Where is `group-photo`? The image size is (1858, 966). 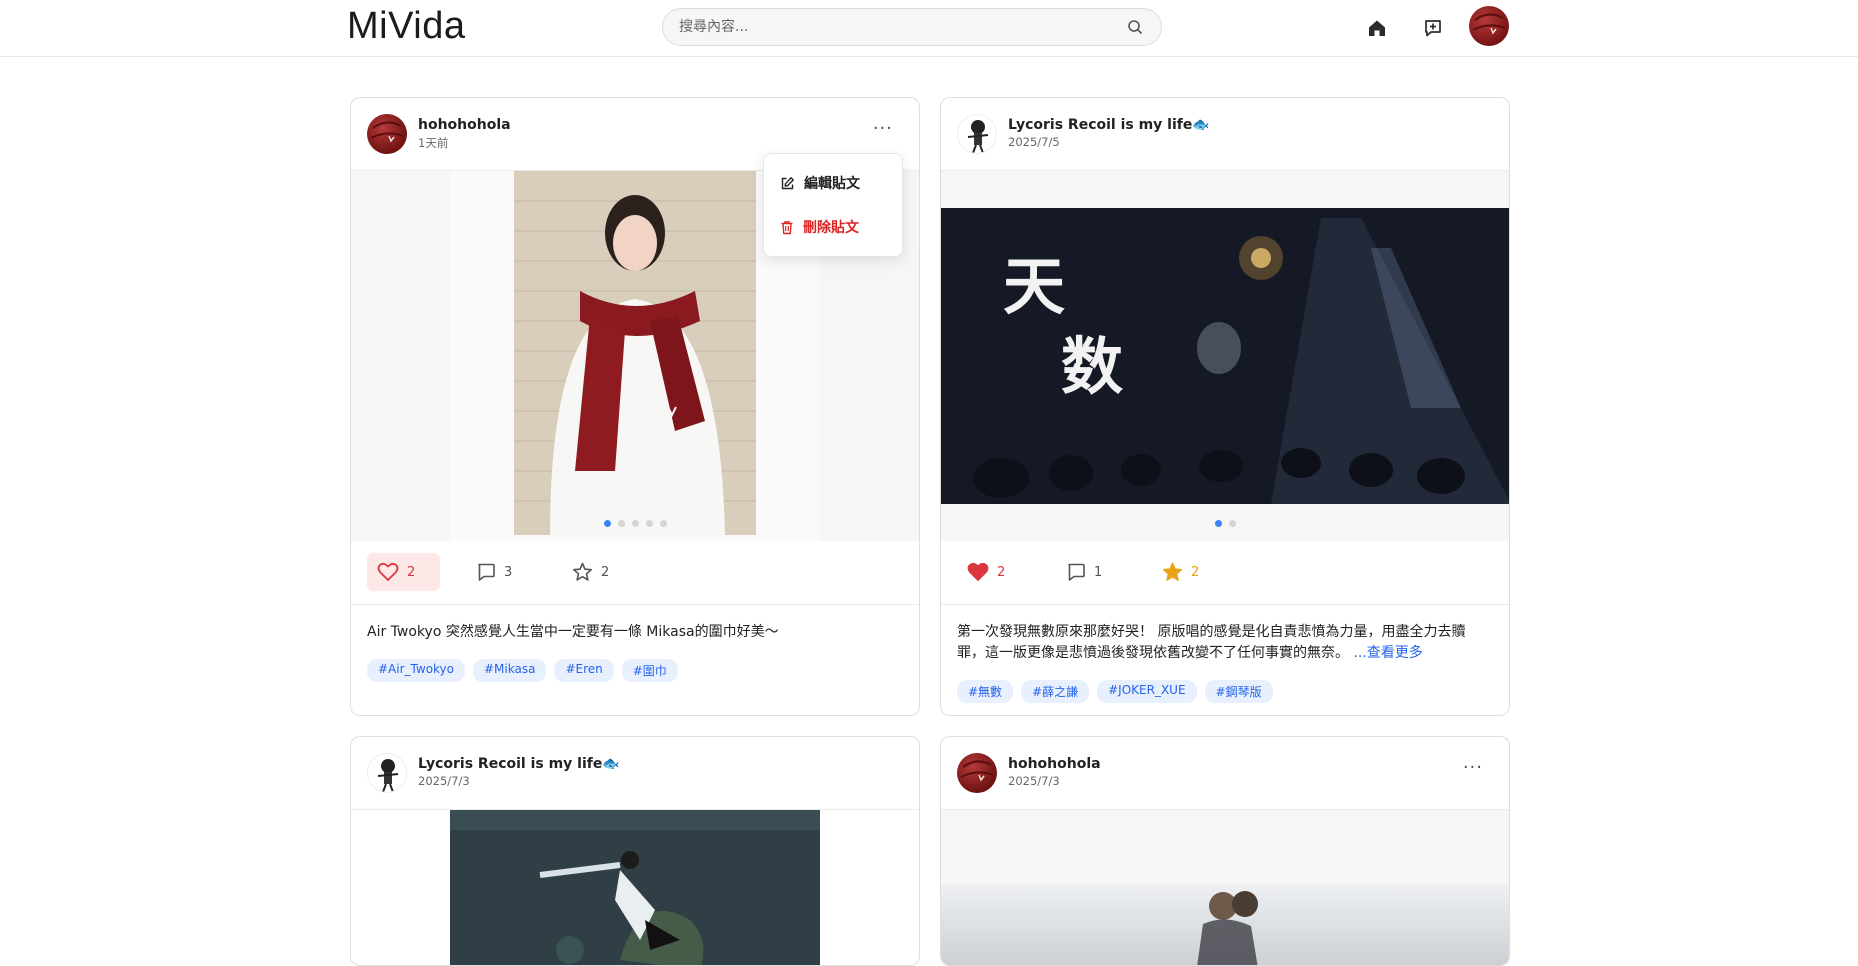
group-photo is located at coordinates (1225, 924).